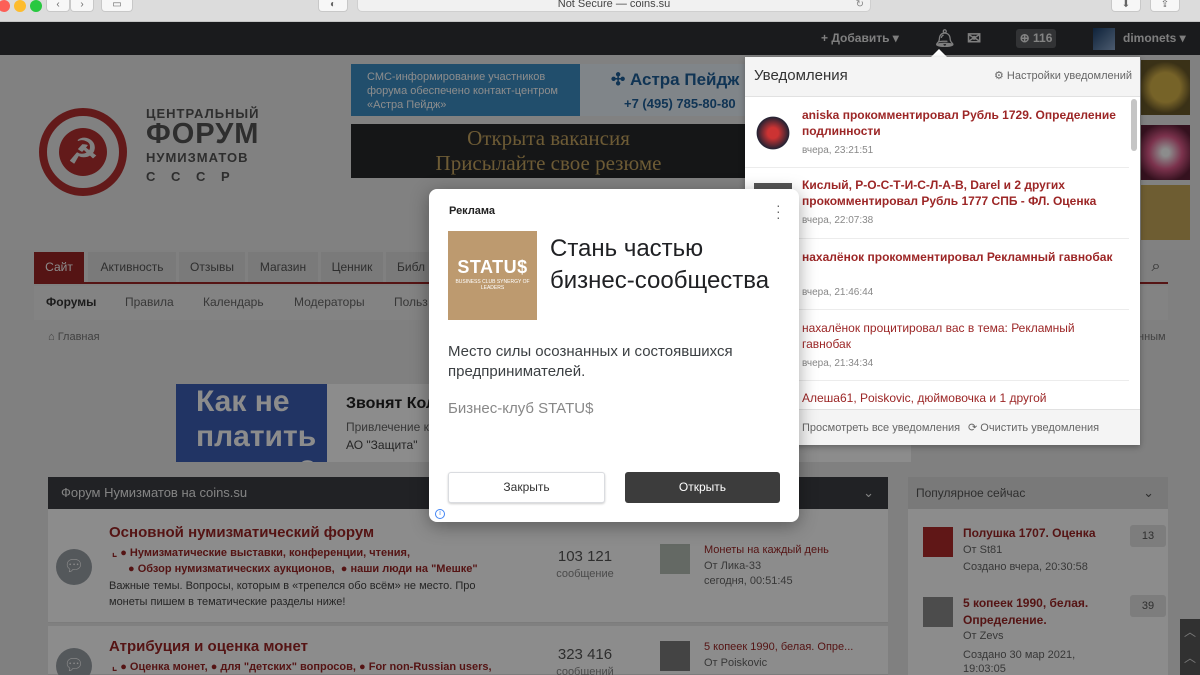 The width and height of the screenshot is (1200, 675). Describe the element at coordinates (1165, 6) in the screenshot. I see `share-icon: ⇪` at that location.